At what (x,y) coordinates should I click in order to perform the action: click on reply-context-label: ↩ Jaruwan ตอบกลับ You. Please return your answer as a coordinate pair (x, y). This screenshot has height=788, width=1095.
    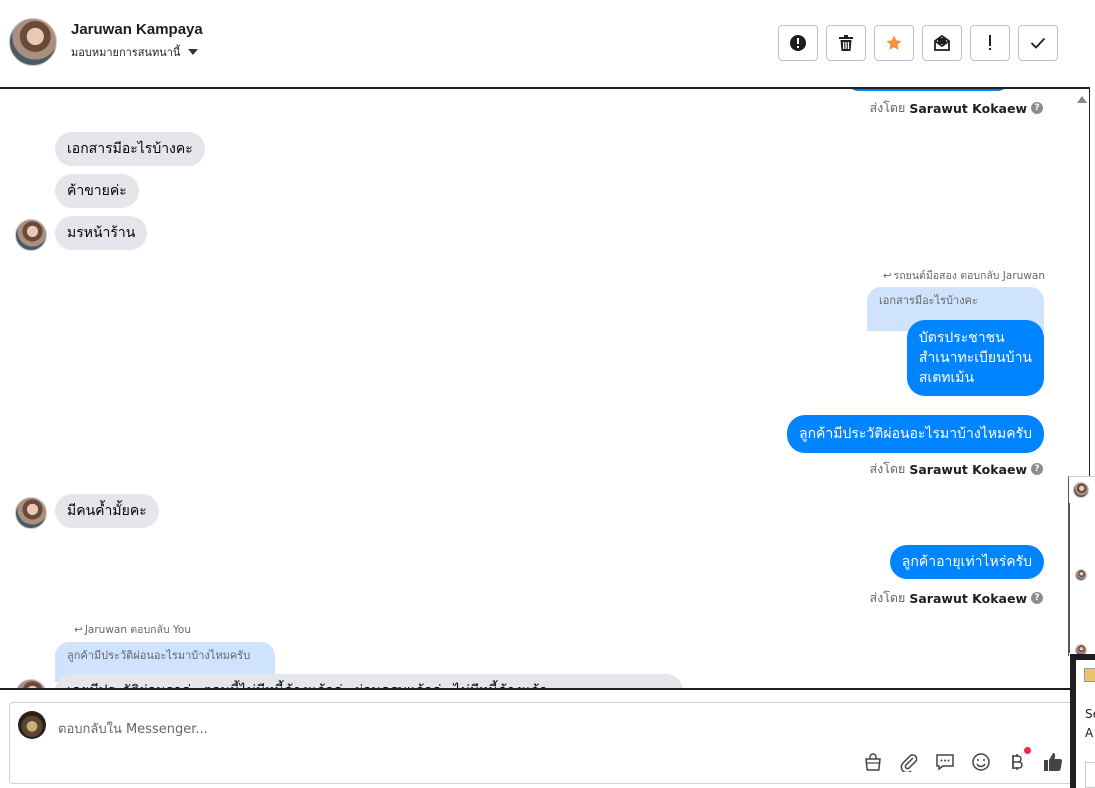
    Looking at the image, I should click on (132, 629).